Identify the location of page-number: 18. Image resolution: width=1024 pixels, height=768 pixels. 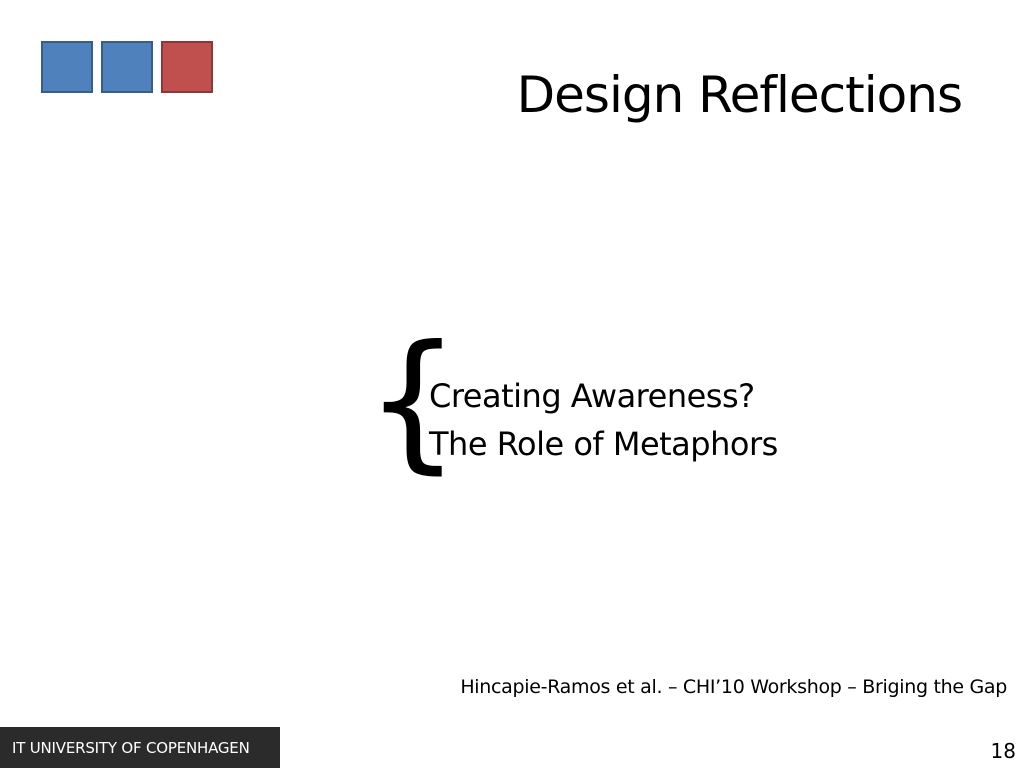
(1003, 751).